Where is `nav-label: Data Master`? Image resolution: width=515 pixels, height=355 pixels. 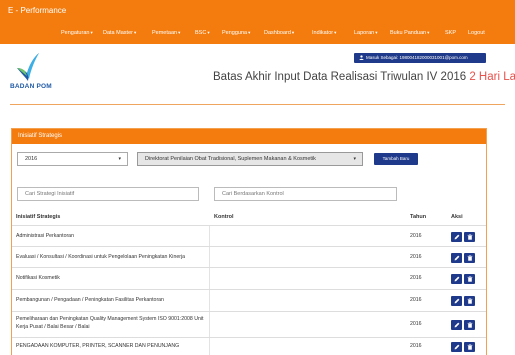 nav-label: Data Master is located at coordinates (118, 33).